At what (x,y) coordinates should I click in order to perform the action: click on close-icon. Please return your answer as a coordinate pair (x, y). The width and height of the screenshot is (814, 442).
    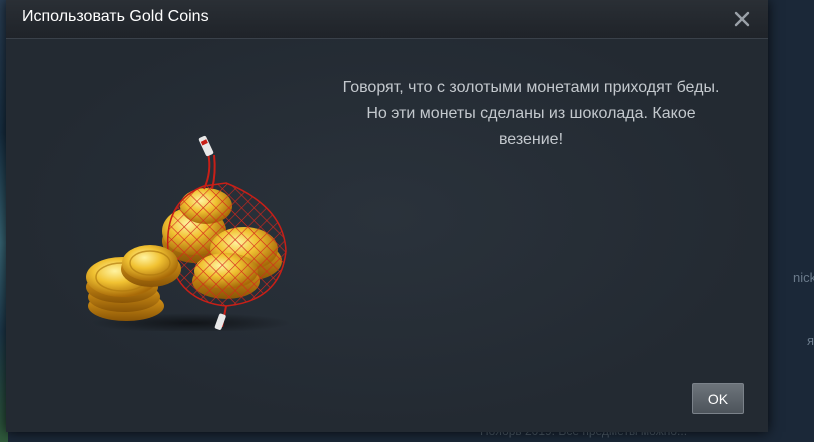
    Looking at the image, I should click on (742, 19).